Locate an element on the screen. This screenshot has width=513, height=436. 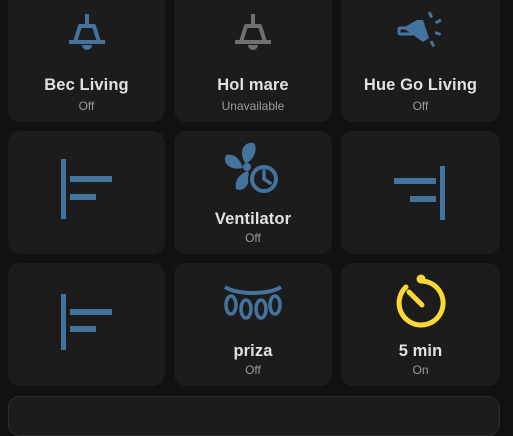
align-right-icon is located at coordinates (419, 193).